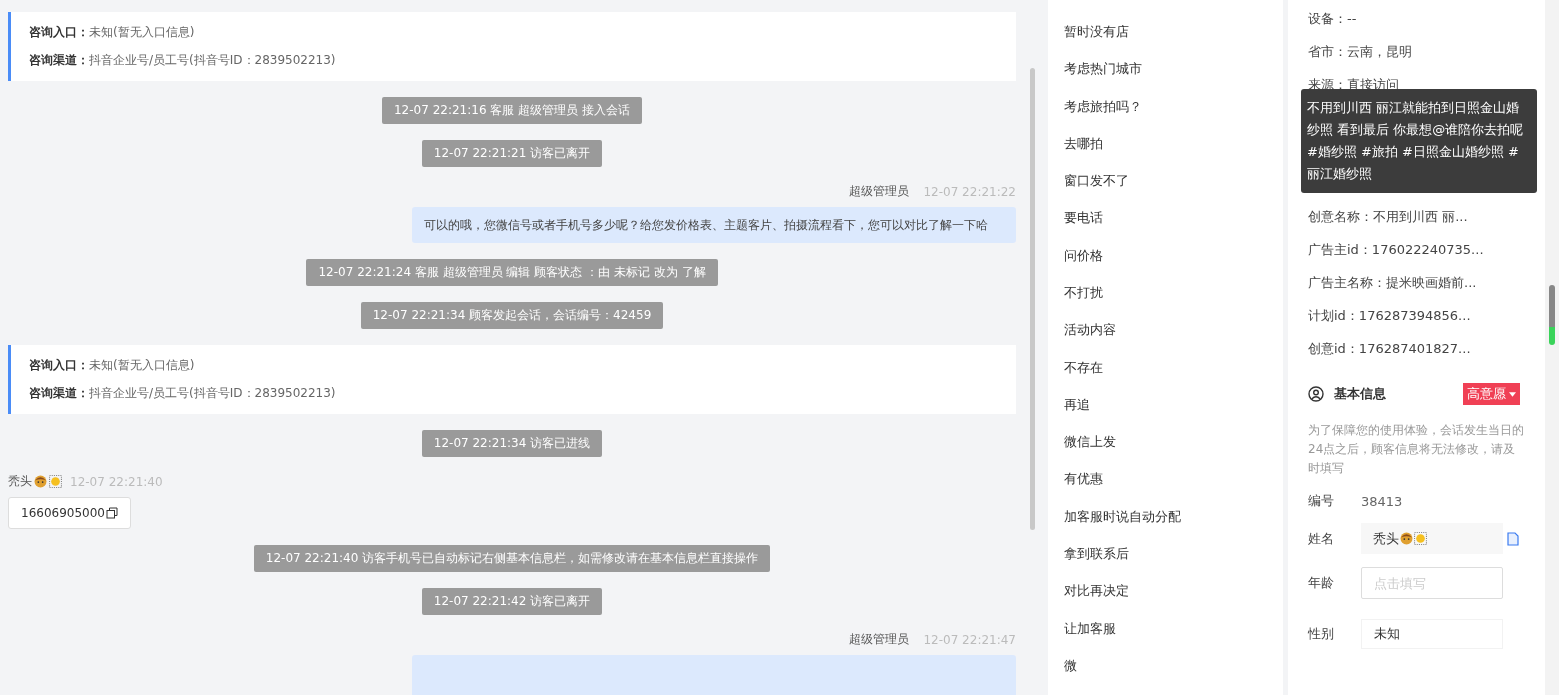 The image size is (1559, 695). Describe the element at coordinates (1173, 676) in the screenshot. I see `quick-reply-item: 微` at that location.